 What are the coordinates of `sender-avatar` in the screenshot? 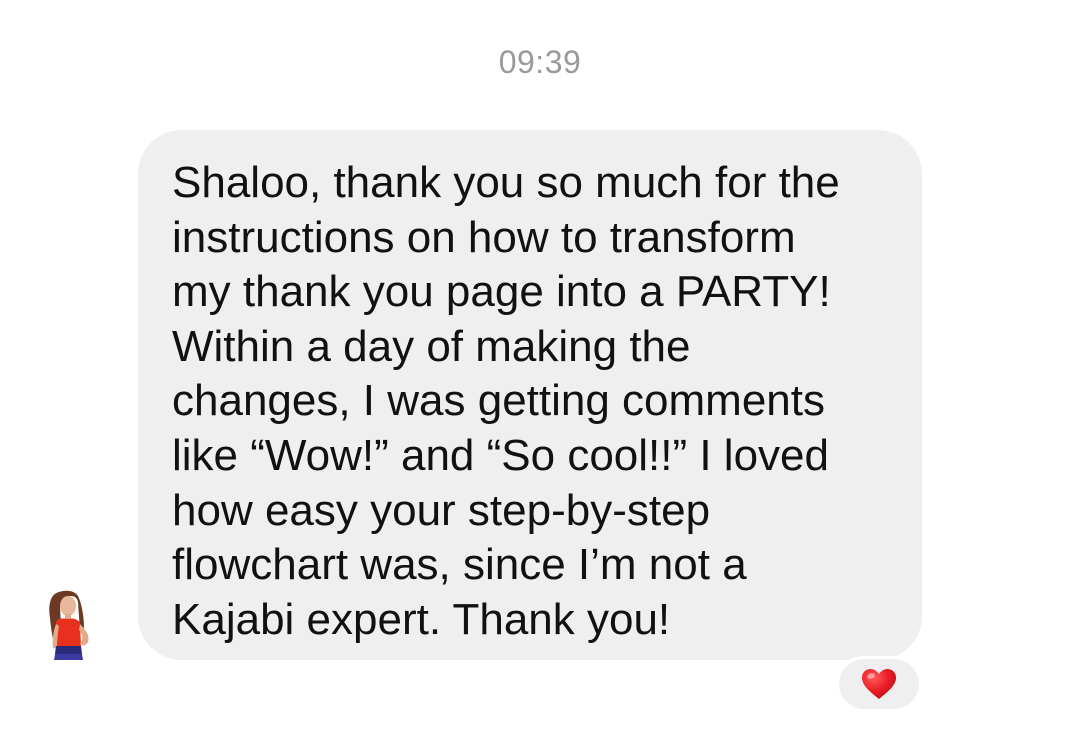 It's located at (71, 625).